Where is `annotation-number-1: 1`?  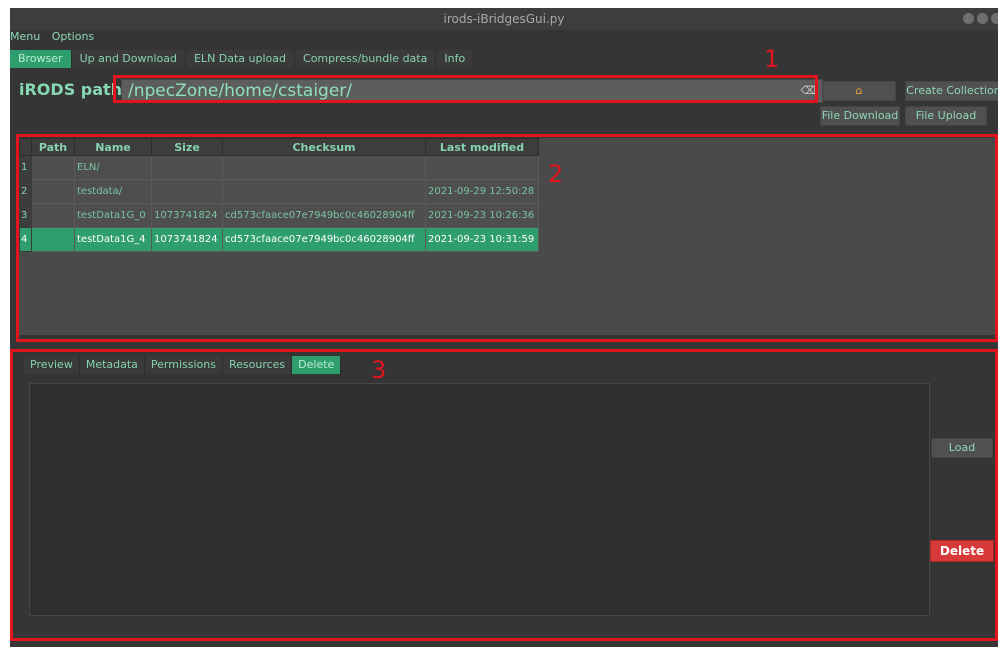 annotation-number-1: 1 is located at coordinates (772, 59).